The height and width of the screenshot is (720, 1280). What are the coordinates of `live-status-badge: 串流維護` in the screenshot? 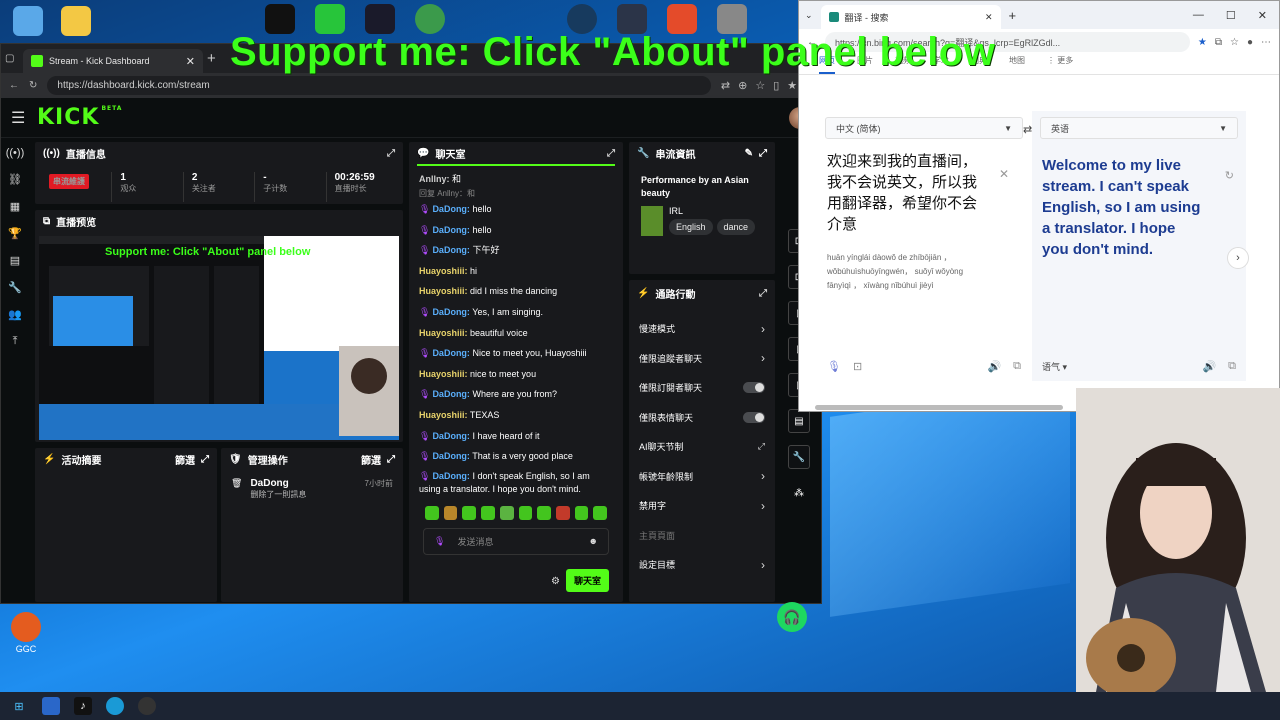 It's located at (69, 181).